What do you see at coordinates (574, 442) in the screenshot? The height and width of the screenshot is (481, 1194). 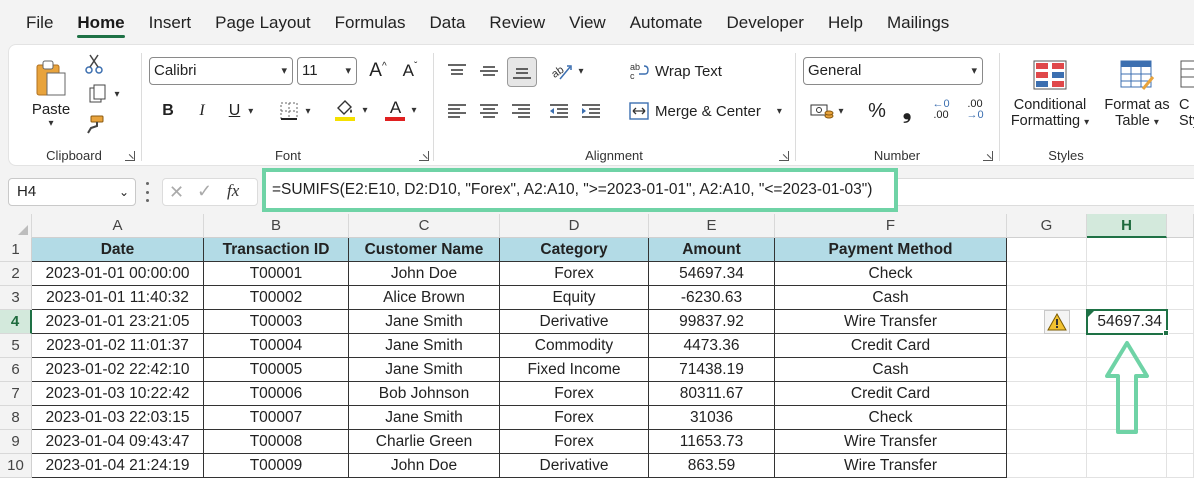 I see `table-cell-d9: Forex` at bounding box center [574, 442].